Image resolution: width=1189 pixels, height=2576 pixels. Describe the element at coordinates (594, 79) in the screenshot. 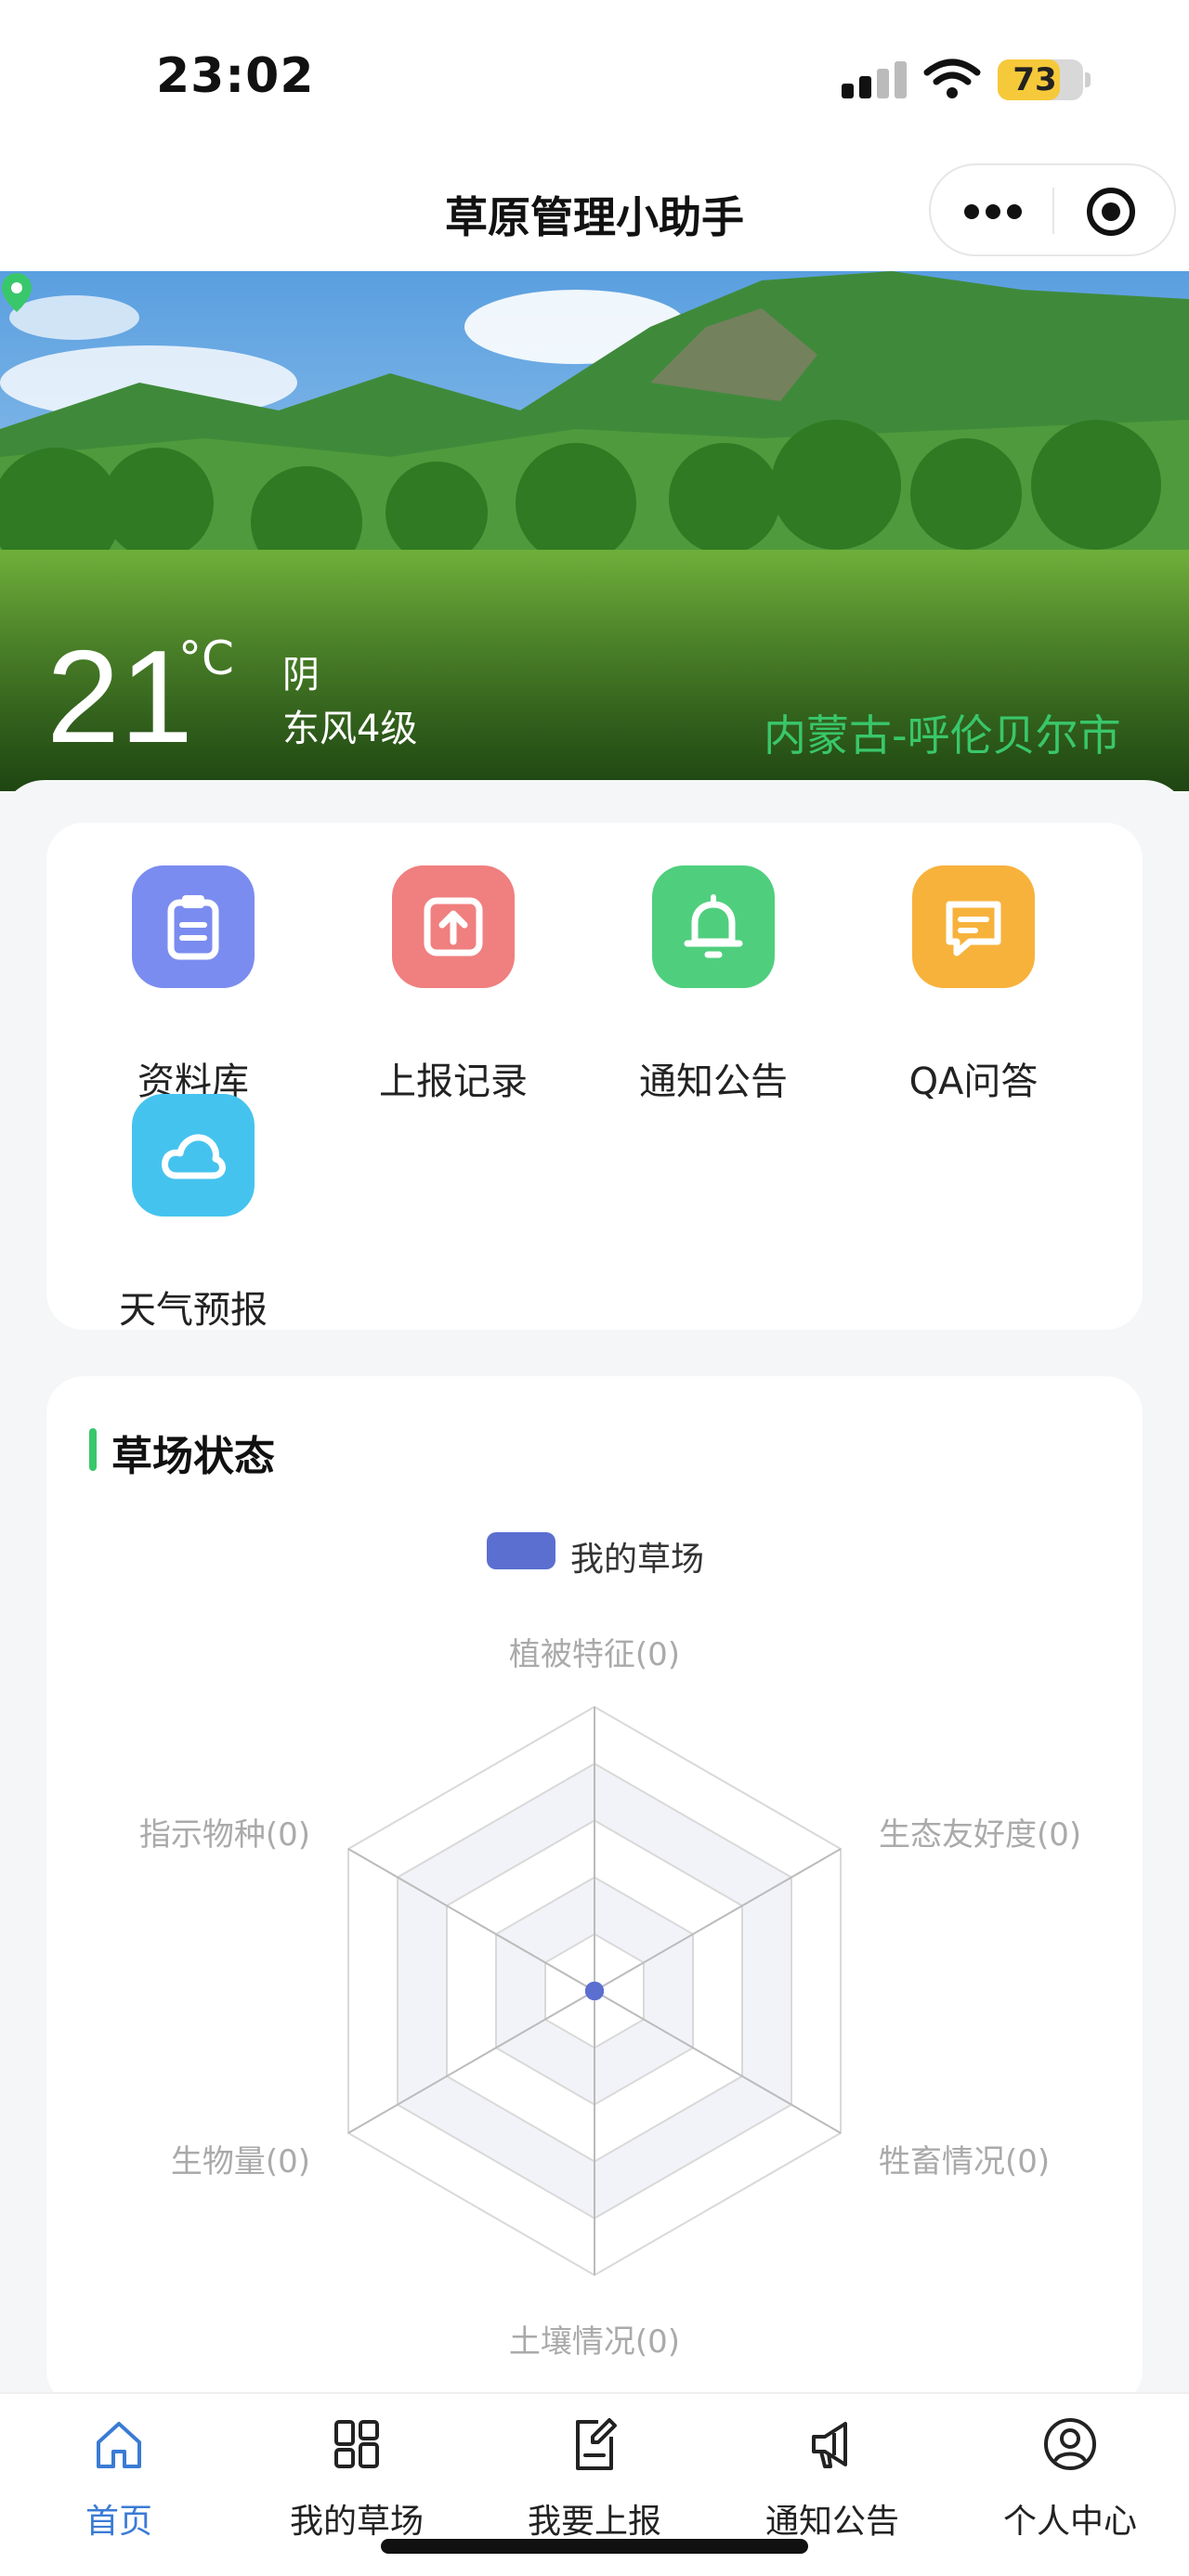

I see `status-bar: 23:02 73` at that location.